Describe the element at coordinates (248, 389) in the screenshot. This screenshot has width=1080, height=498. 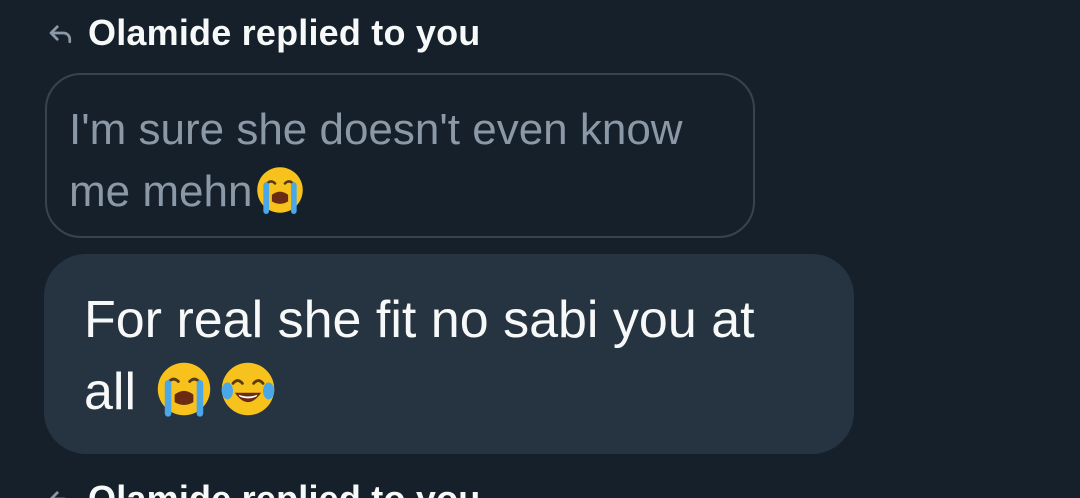
I see `face-with-tears-of-joy-icon` at that location.